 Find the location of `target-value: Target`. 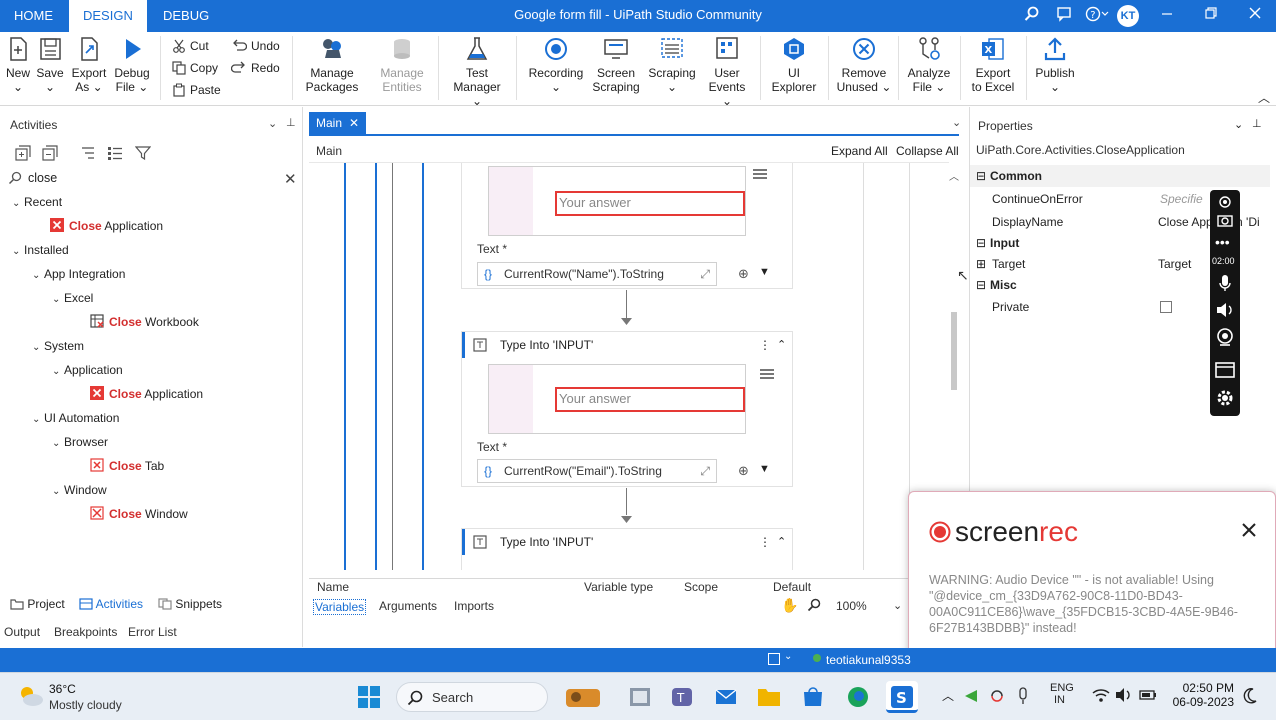

target-value: Target is located at coordinates (1174, 264).